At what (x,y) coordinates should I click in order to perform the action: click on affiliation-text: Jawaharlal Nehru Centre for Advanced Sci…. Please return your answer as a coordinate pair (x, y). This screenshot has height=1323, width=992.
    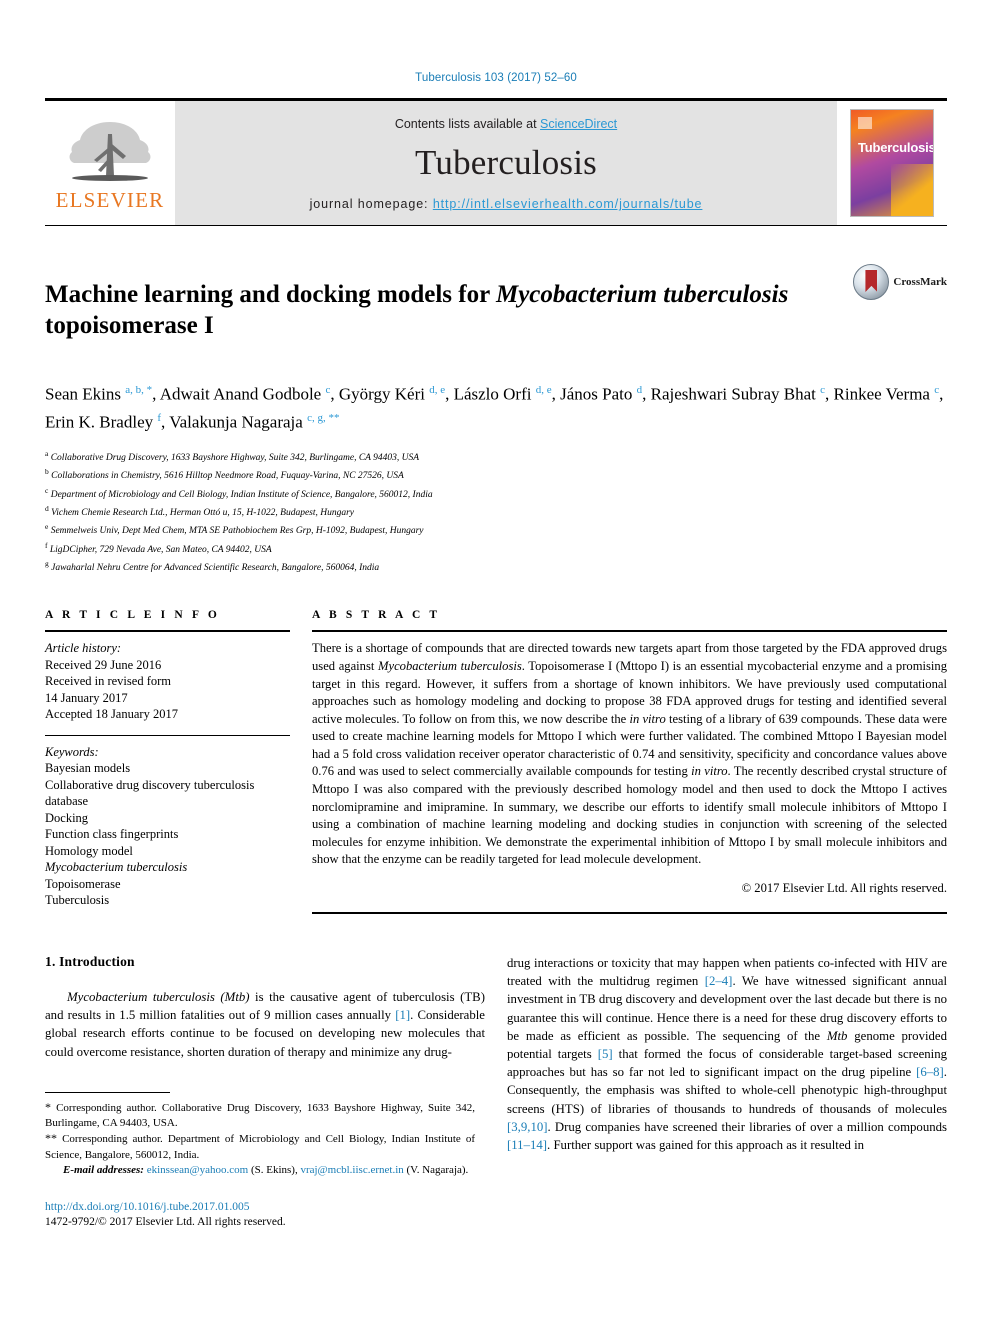
    Looking at the image, I should click on (214, 568).